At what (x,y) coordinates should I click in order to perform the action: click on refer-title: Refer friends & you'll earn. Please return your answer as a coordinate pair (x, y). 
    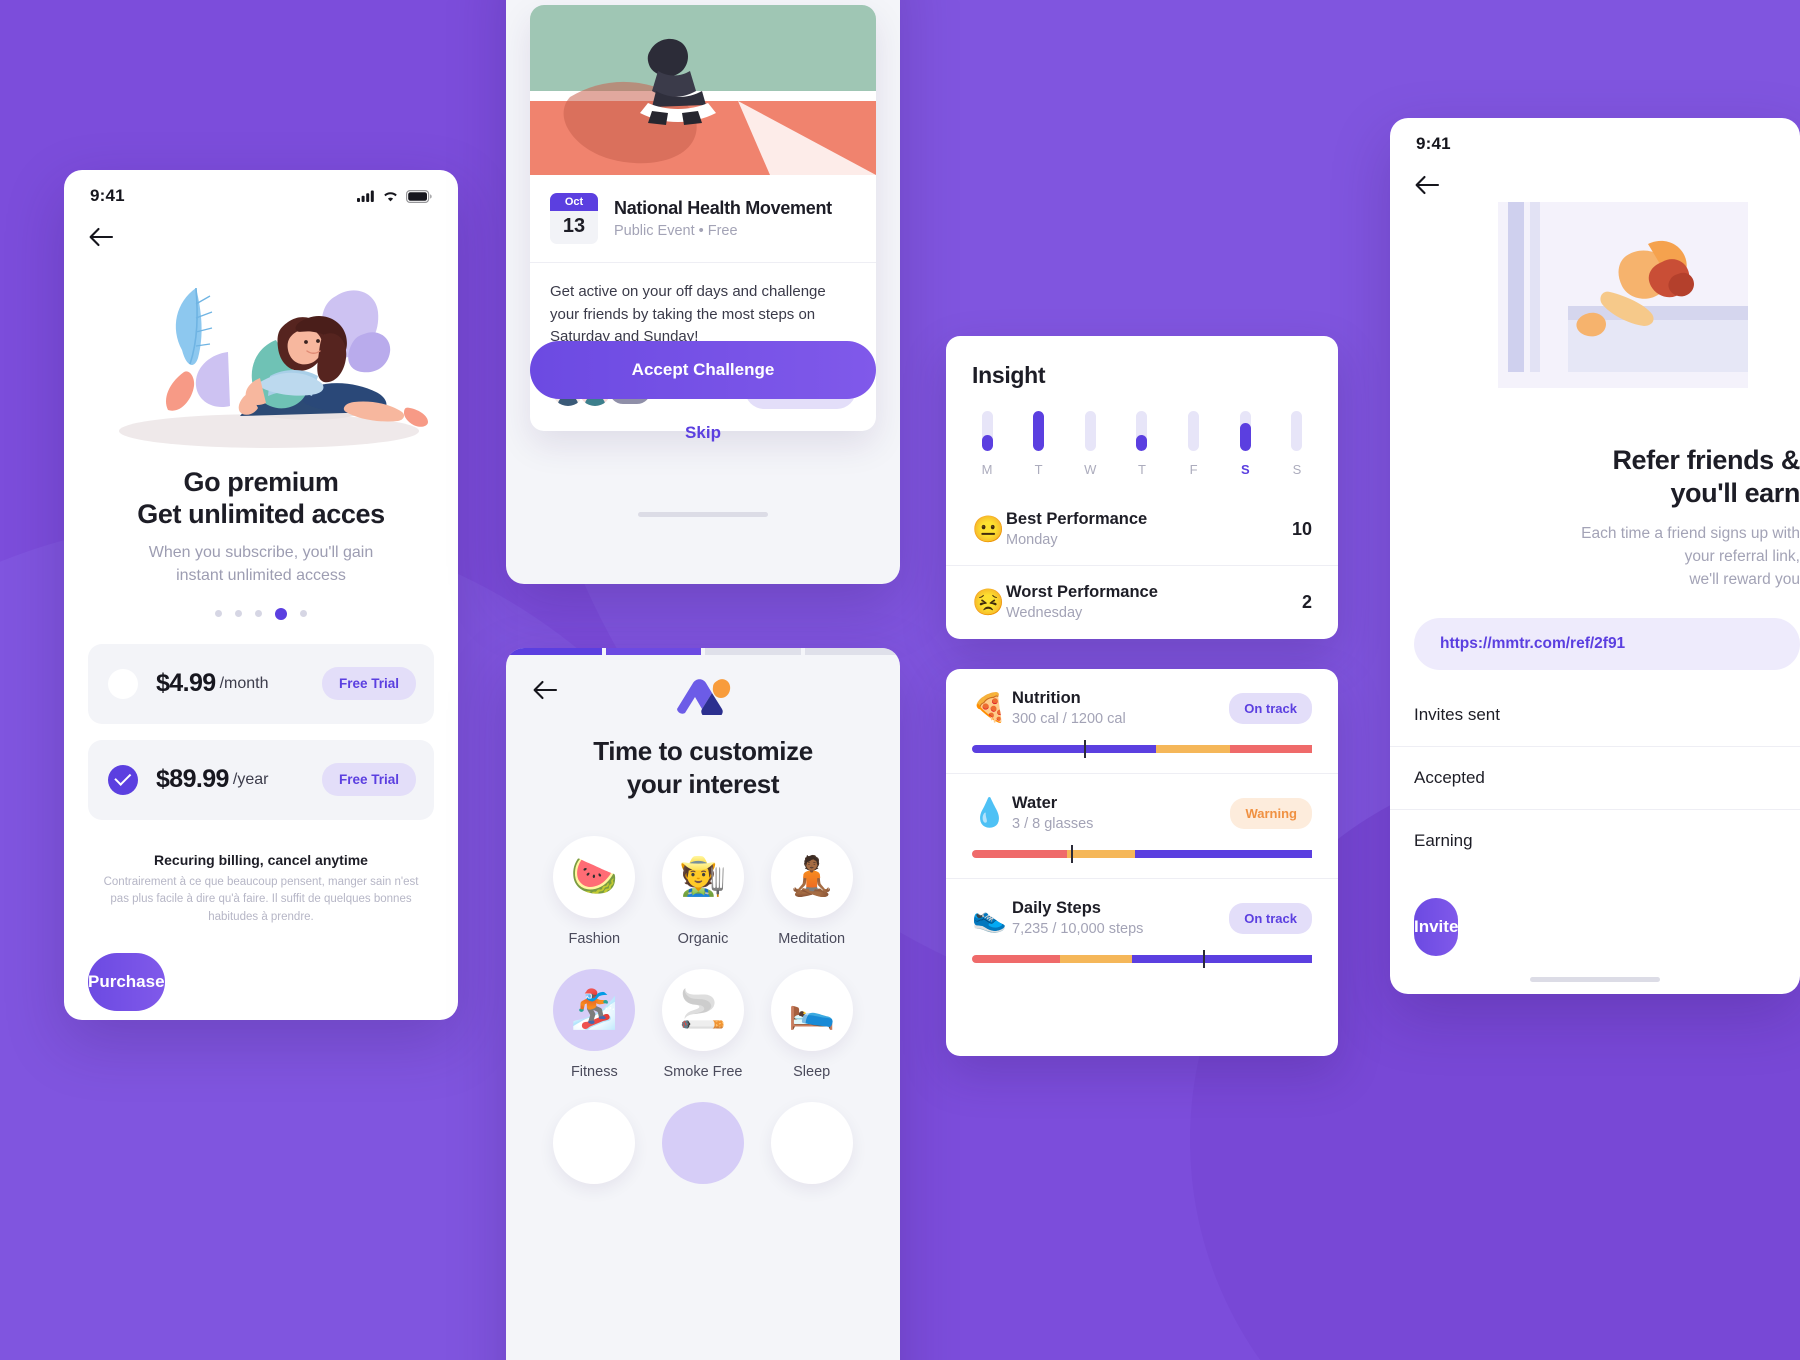
    Looking at the image, I should click on (1595, 468).